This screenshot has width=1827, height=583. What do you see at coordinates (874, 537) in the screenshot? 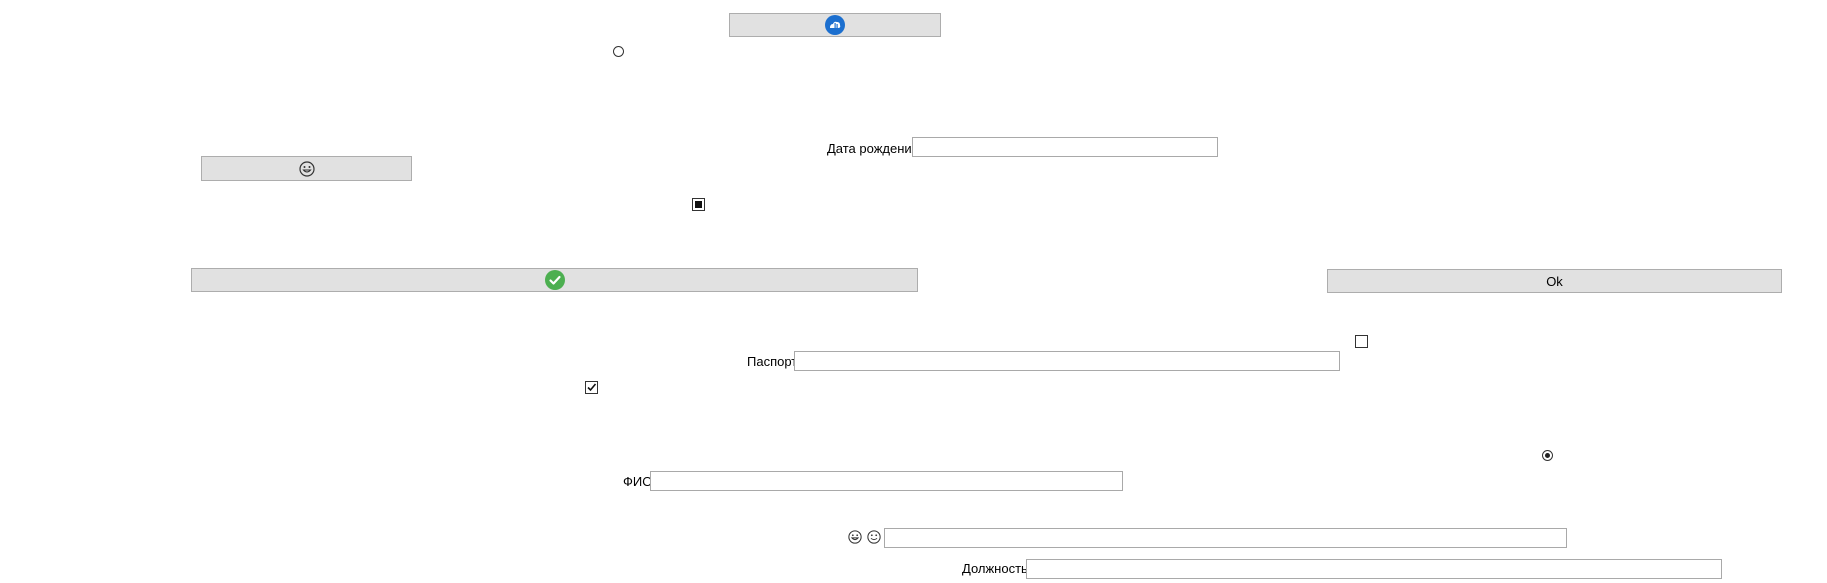
I see `smiling-face-icon` at bounding box center [874, 537].